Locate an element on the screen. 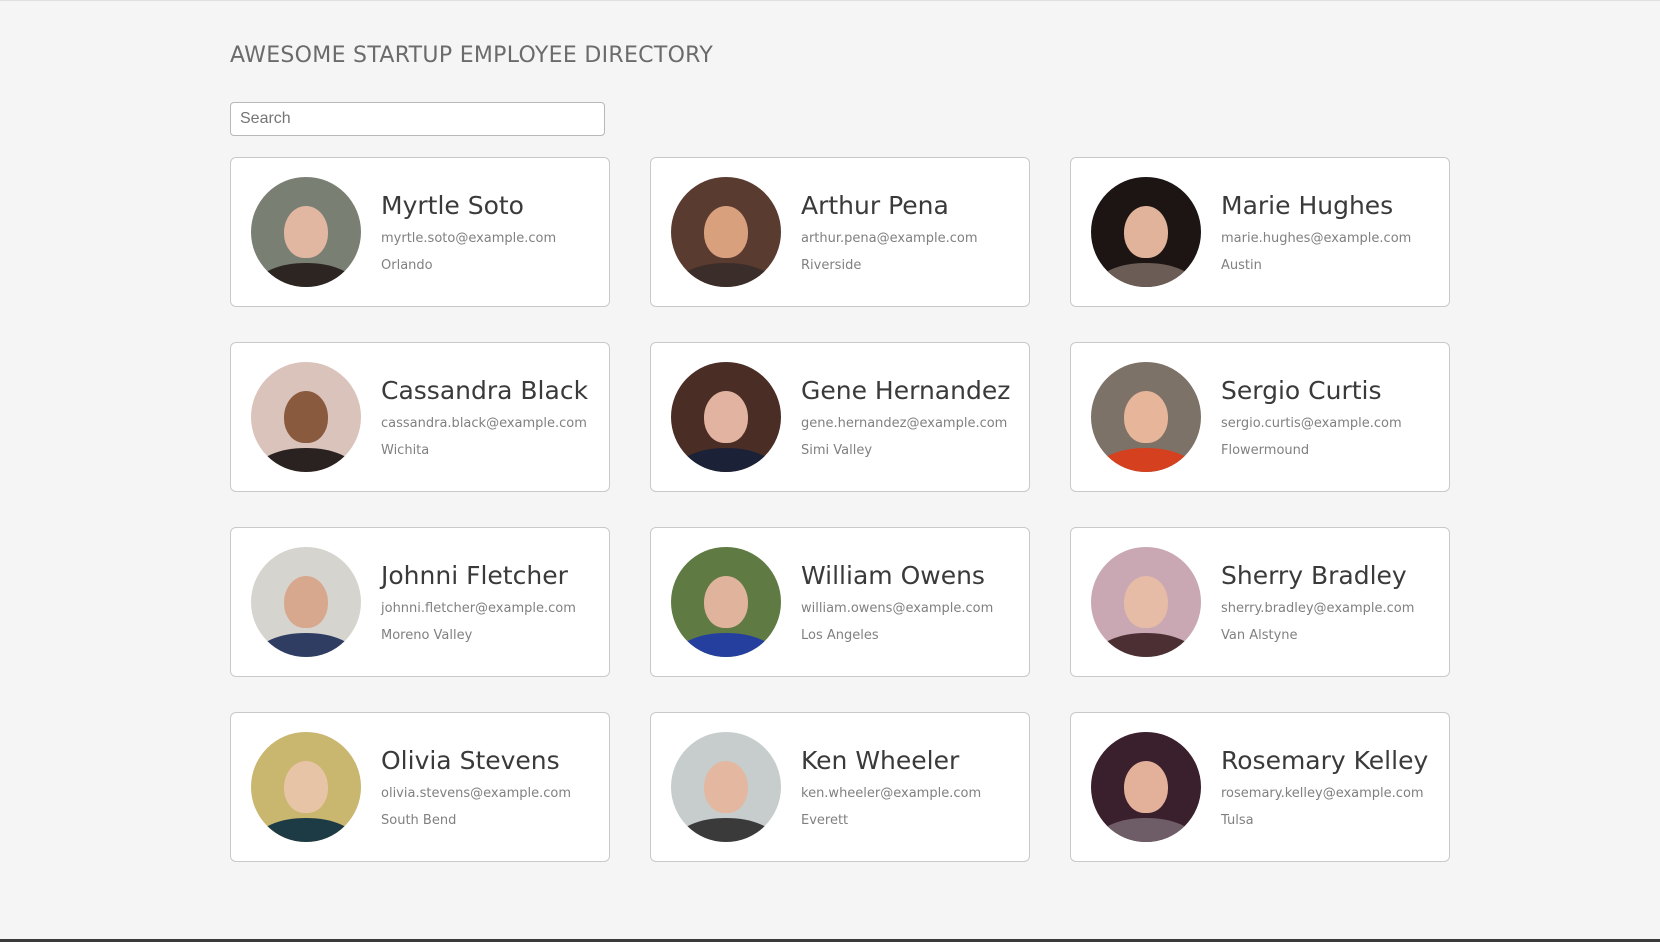 This screenshot has width=1660, height=942. employee-email: marie.hughes@example.com is located at coordinates (1316, 238).